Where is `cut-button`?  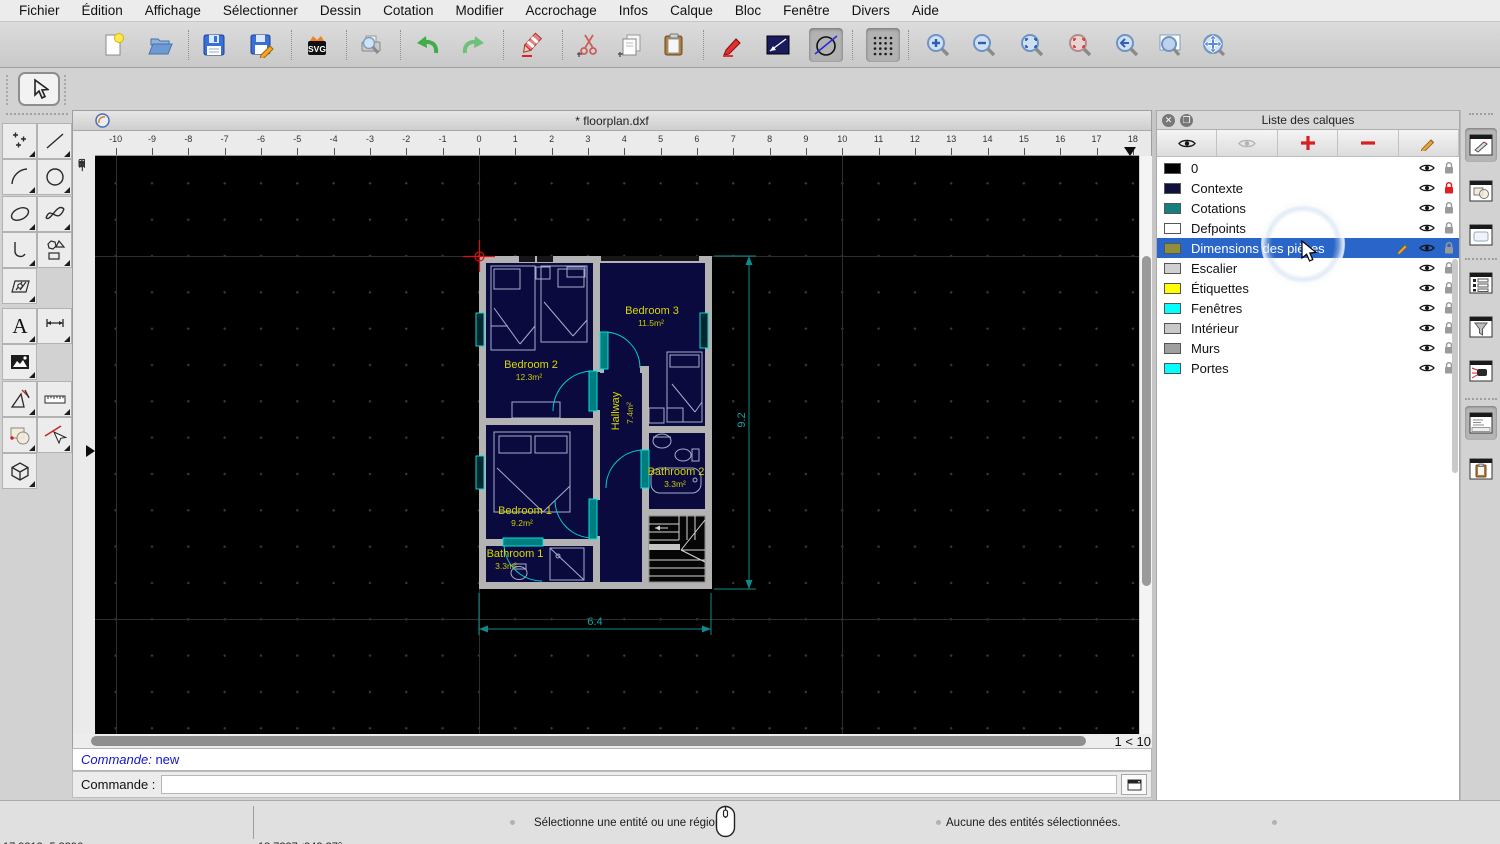
cut-button is located at coordinates (589, 45).